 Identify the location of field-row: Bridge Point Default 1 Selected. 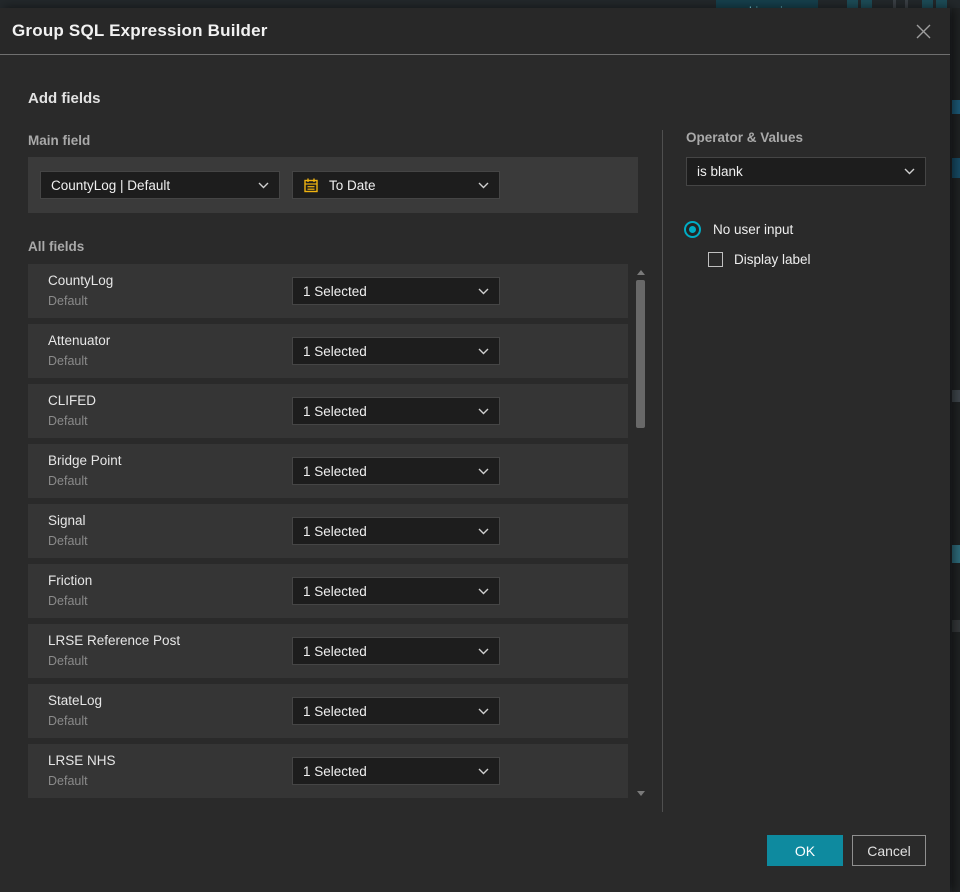
(328, 471).